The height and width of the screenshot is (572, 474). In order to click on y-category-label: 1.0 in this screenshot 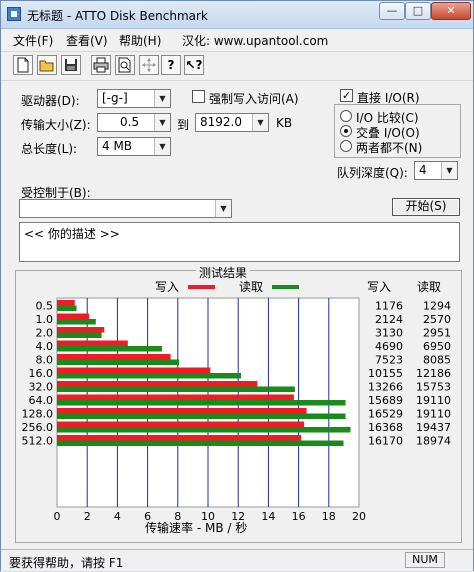, I will do `click(45, 319)`.